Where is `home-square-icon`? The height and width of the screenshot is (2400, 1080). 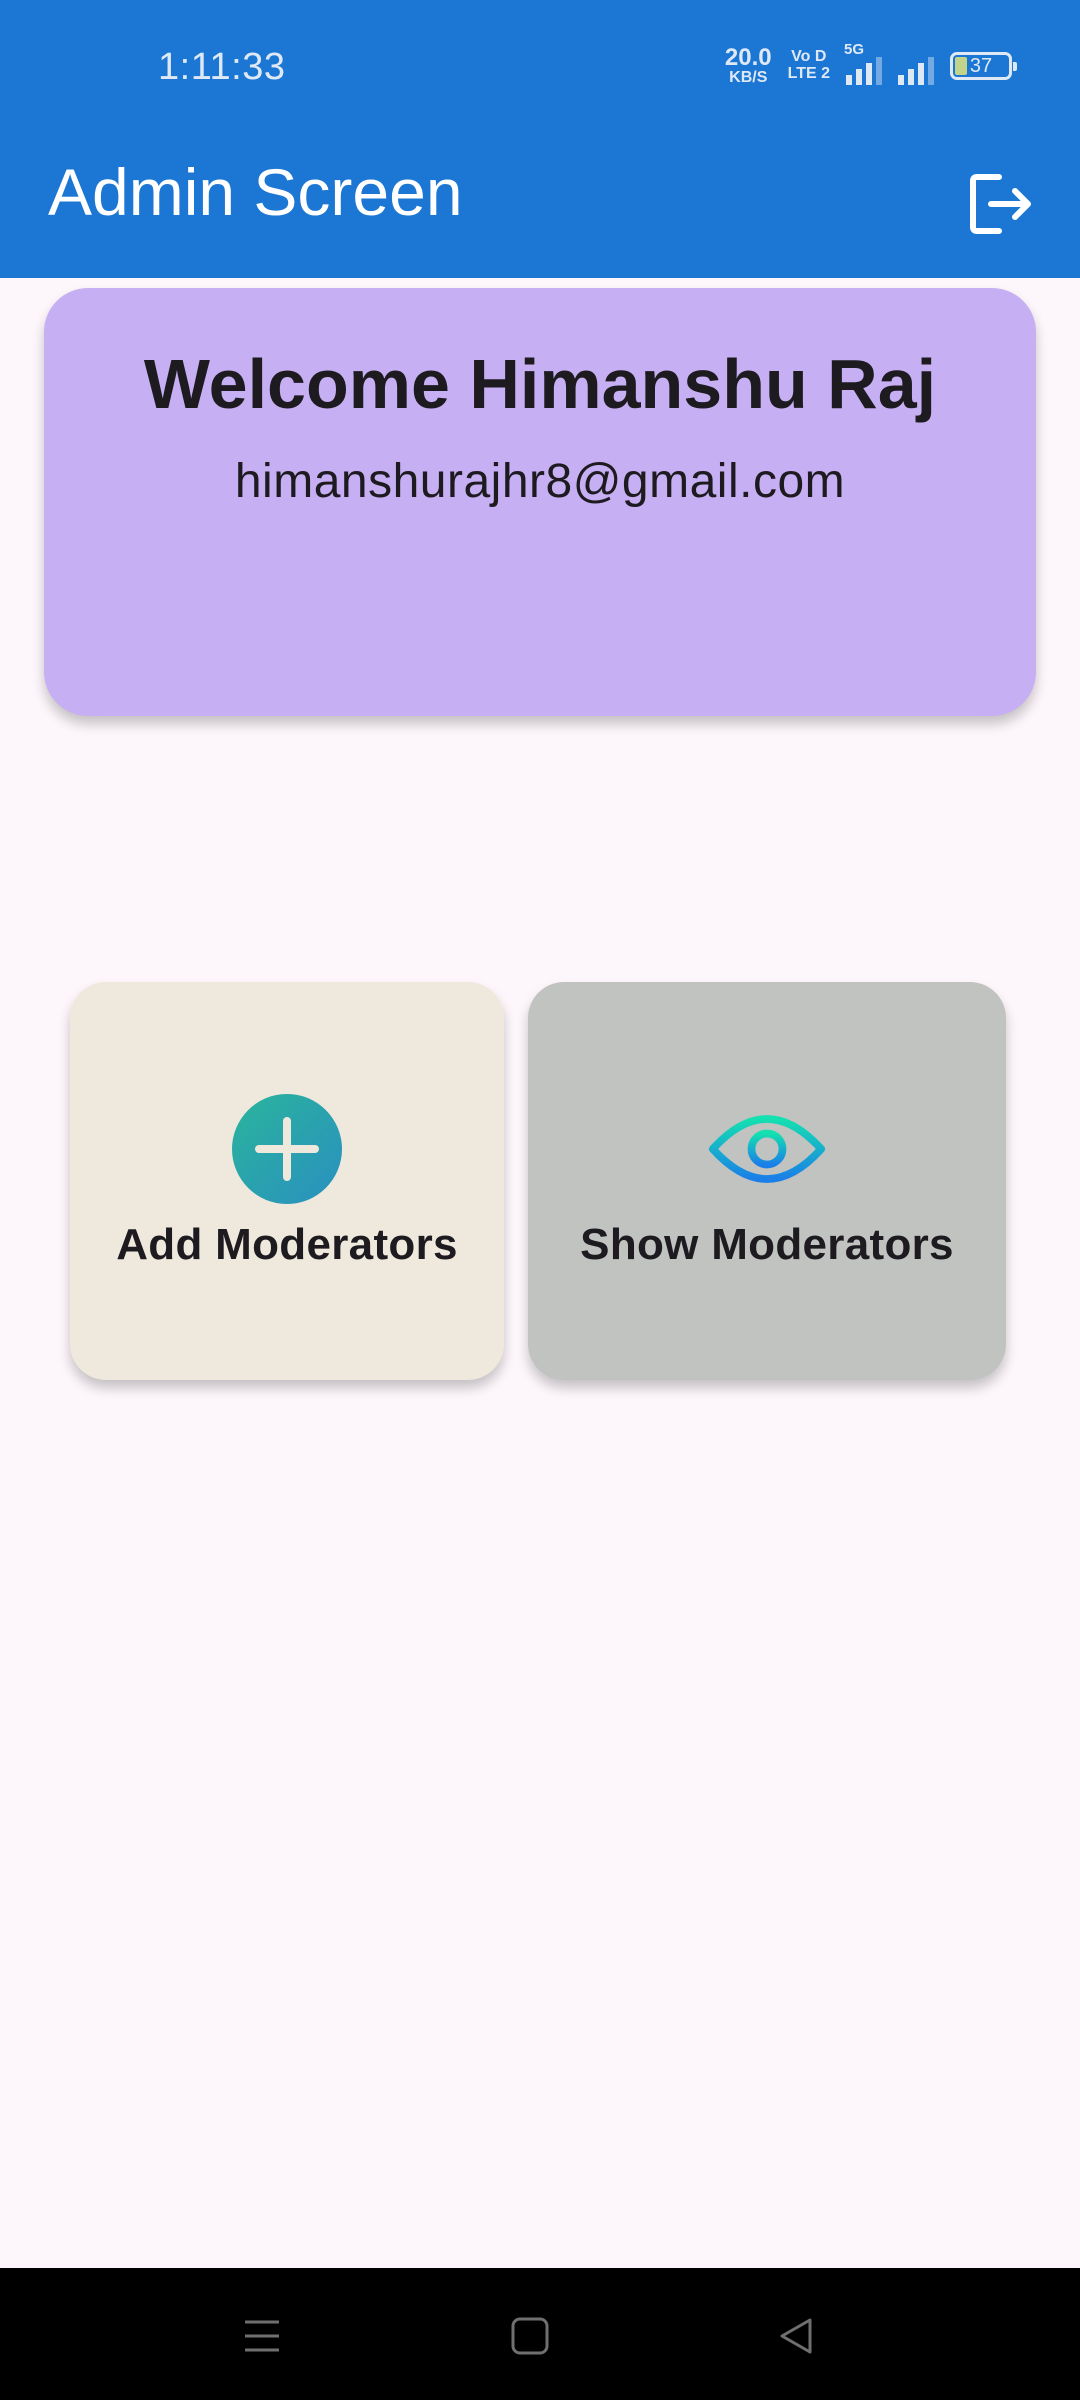 home-square-icon is located at coordinates (530, 2336).